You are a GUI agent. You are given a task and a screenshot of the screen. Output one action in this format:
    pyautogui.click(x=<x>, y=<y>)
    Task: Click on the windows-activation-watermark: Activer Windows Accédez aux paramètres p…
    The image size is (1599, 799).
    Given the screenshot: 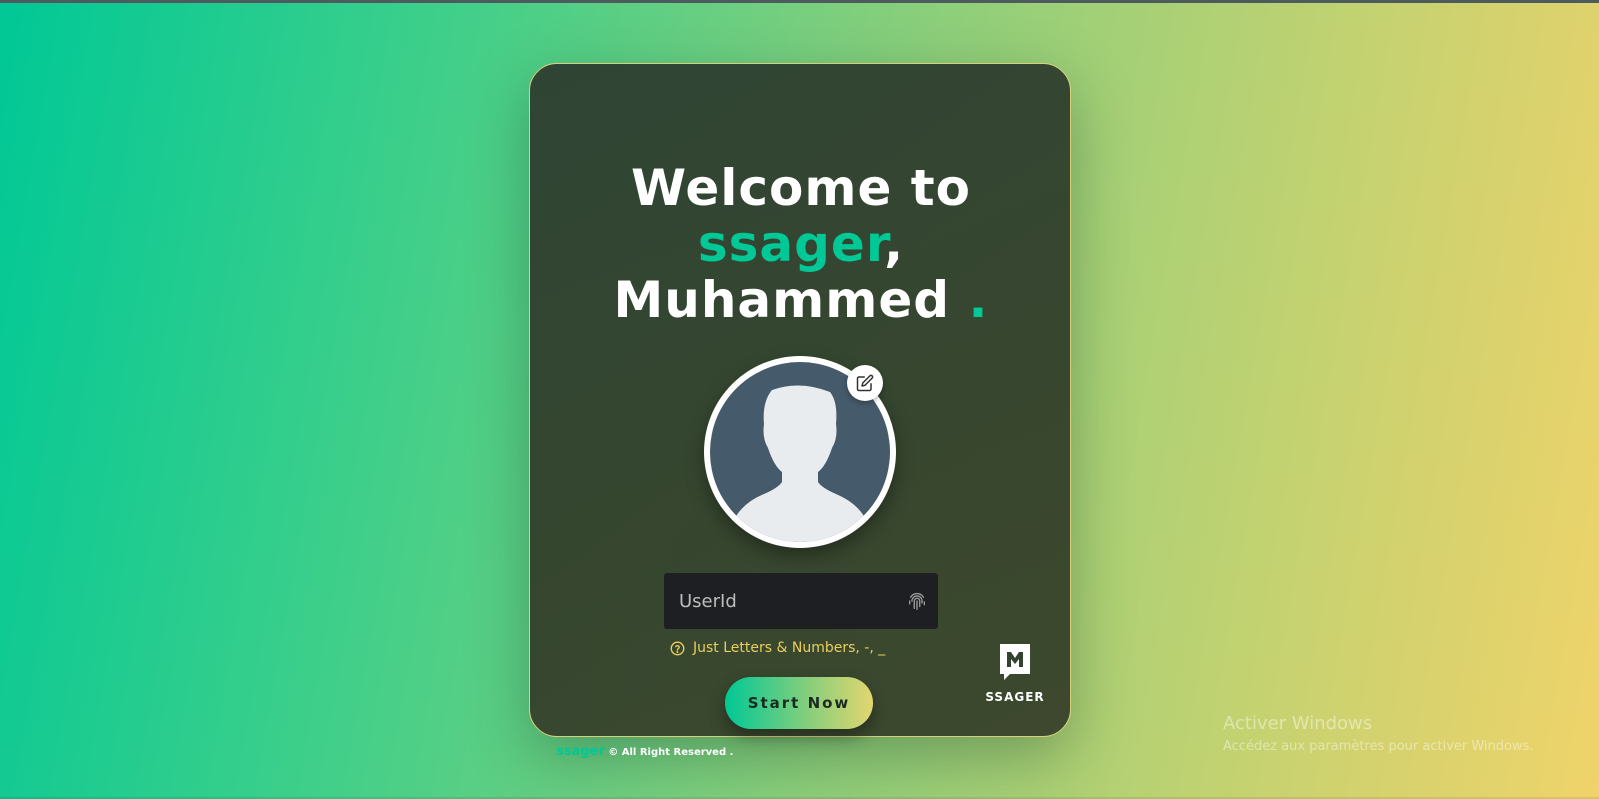 What is the action you would take?
    pyautogui.click(x=1378, y=733)
    